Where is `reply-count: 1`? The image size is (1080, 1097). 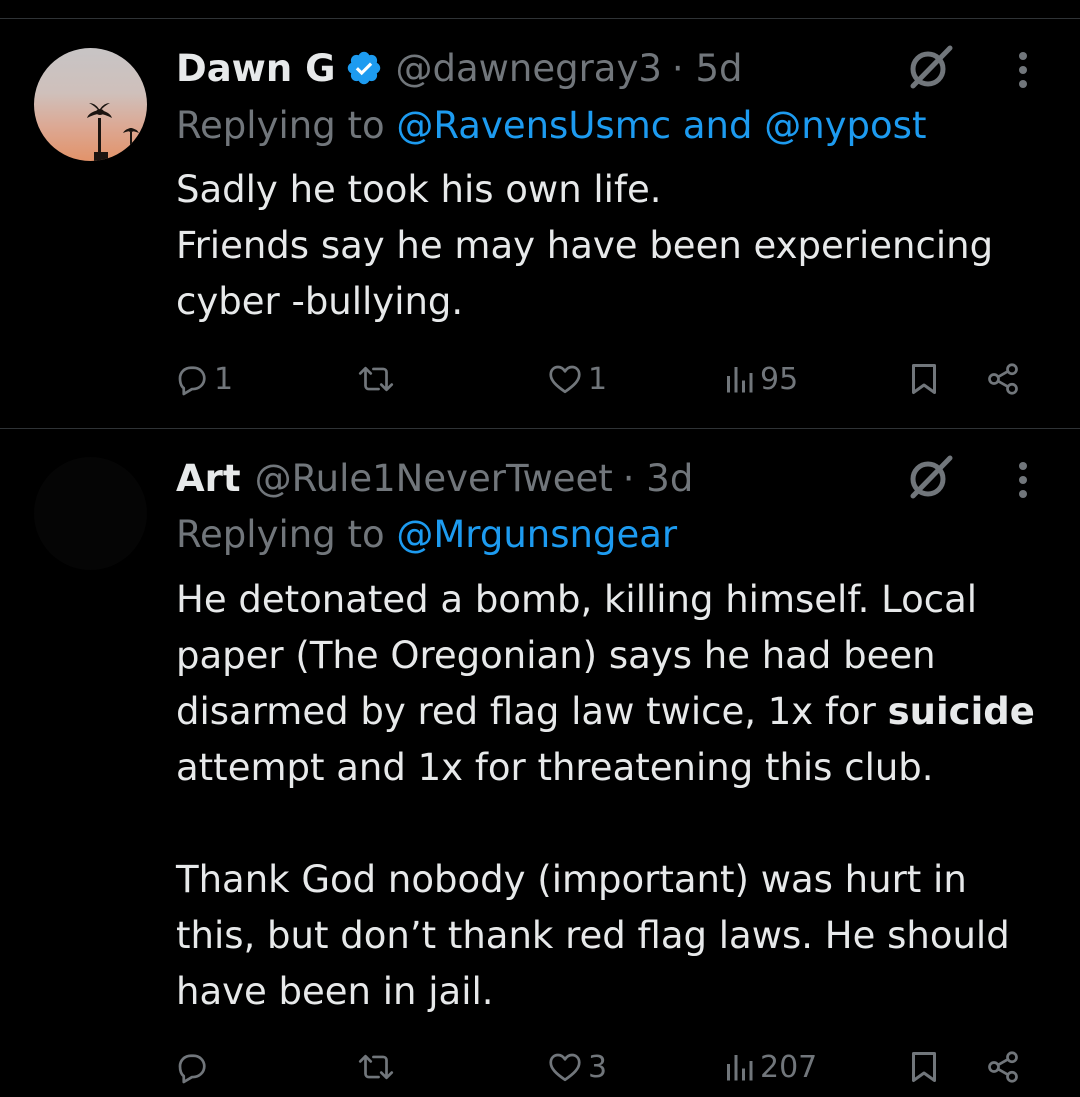 reply-count: 1 is located at coordinates (224, 379).